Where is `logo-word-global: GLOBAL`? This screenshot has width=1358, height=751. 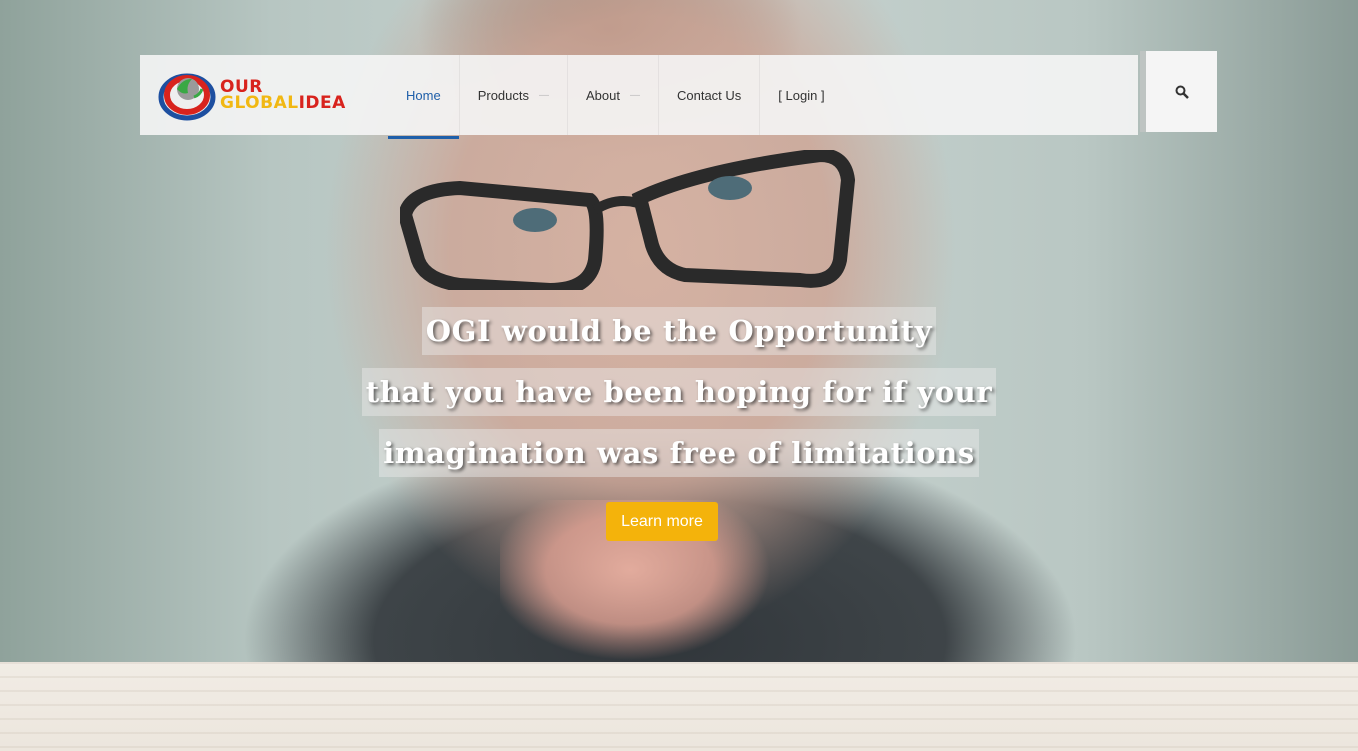 logo-word-global: GLOBAL is located at coordinates (259, 103).